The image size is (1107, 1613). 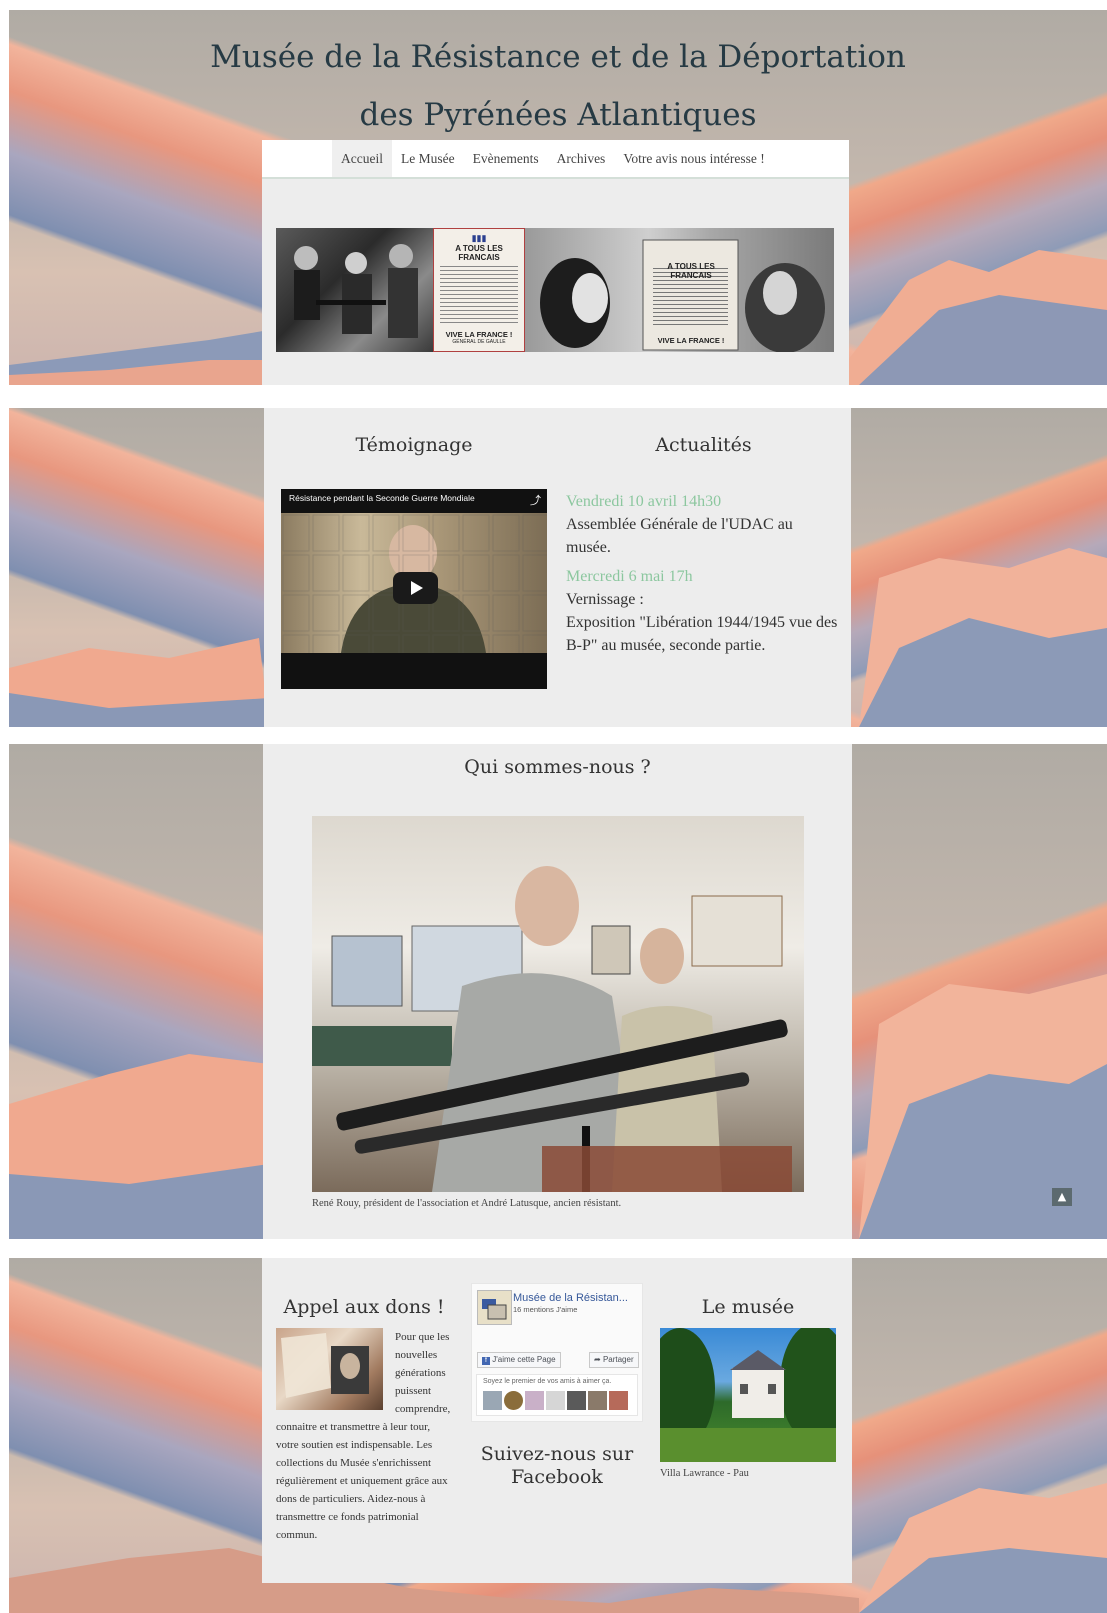 What do you see at coordinates (535, 500) in the screenshot?
I see `share-icon: ⤴` at bounding box center [535, 500].